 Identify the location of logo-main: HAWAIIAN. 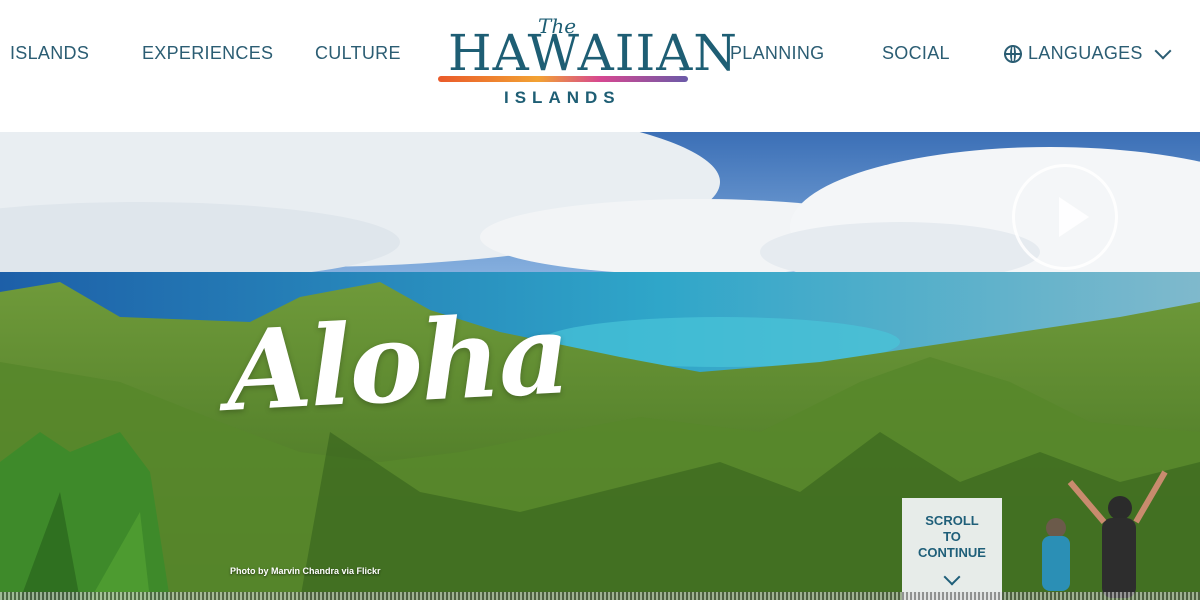
(593, 53).